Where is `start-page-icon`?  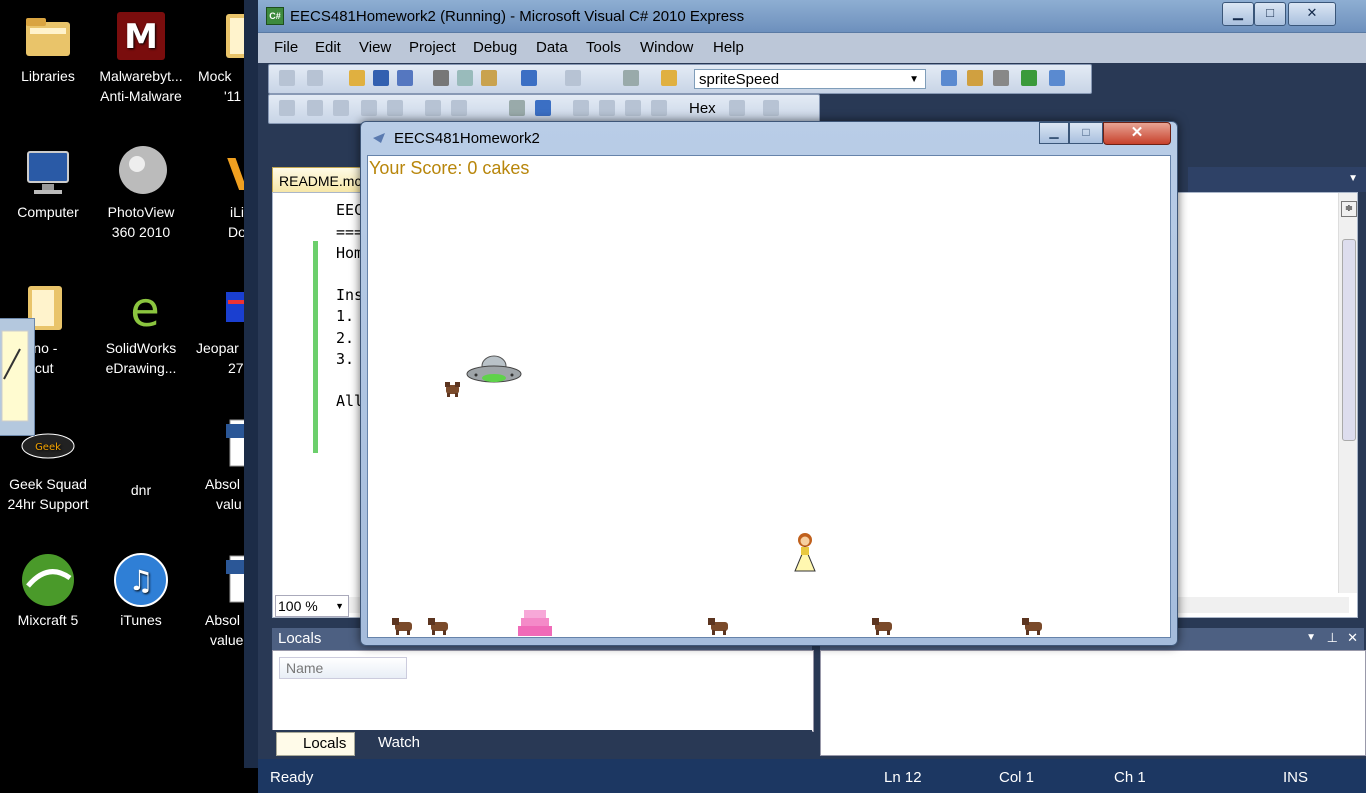
start-page-icon is located at coordinates (1029, 78).